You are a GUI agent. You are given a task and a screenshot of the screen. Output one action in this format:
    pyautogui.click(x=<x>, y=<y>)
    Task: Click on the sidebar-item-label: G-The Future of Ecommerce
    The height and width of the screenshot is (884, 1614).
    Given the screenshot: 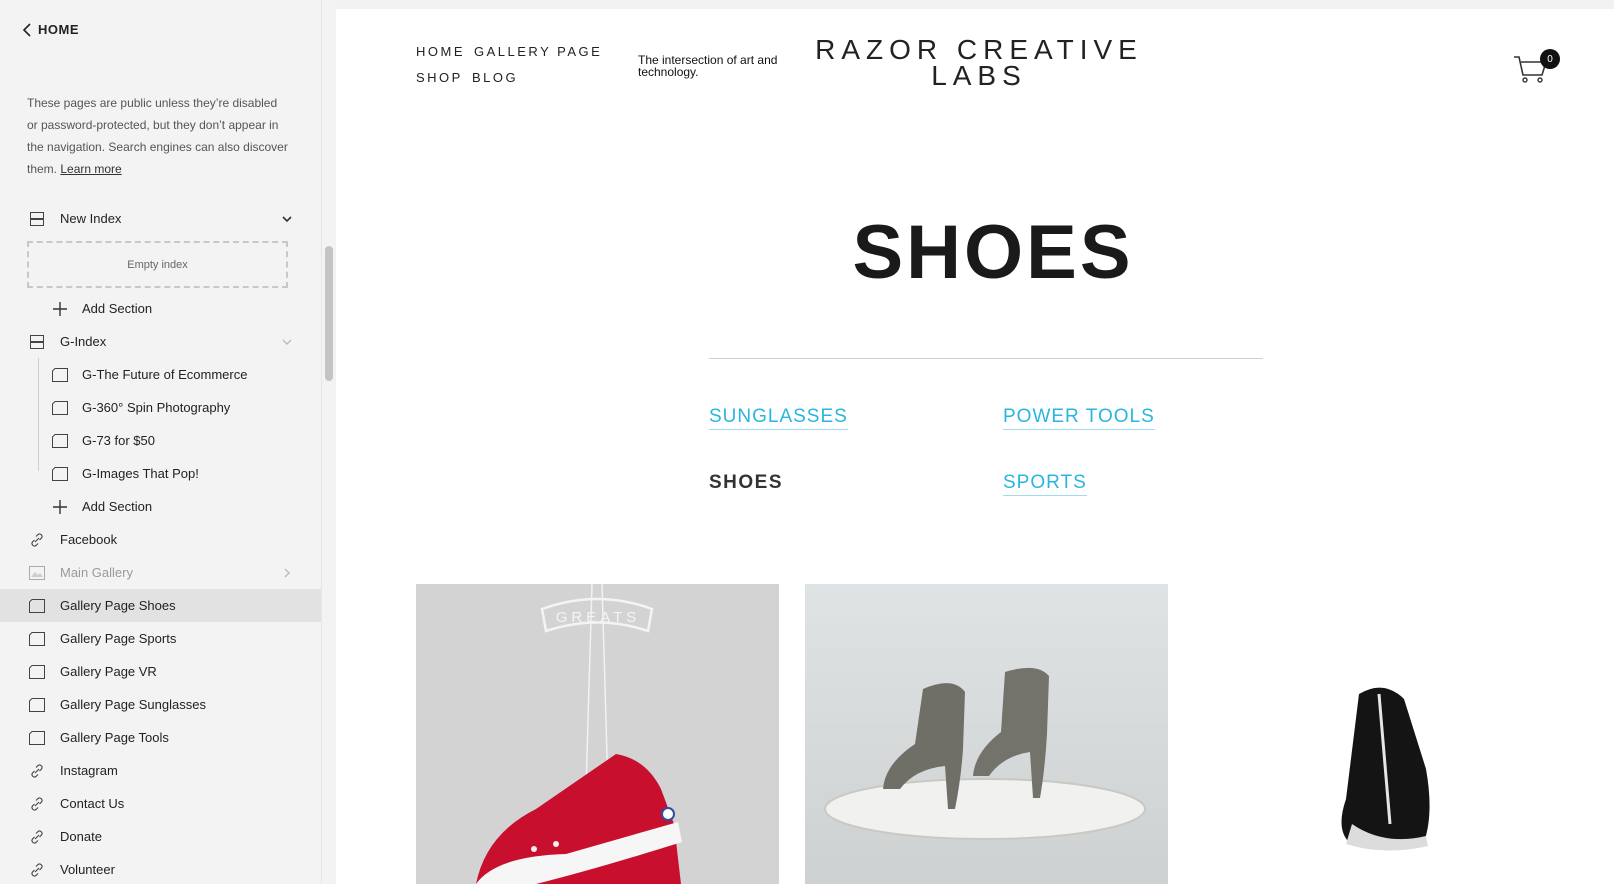 What is the action you would take?
    pyautogui.click(x=165, y=374)
    